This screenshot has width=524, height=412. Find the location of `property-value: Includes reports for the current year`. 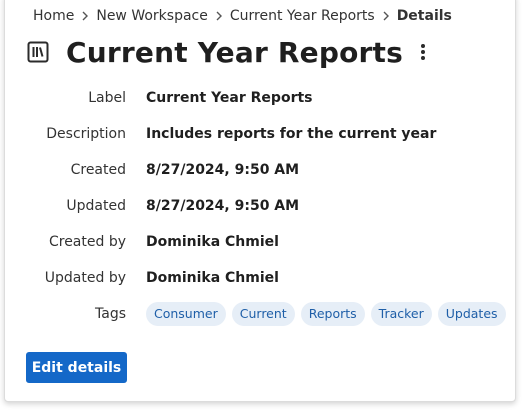

property-value: Includes reports for the current year is located at coordinates (291, 134).